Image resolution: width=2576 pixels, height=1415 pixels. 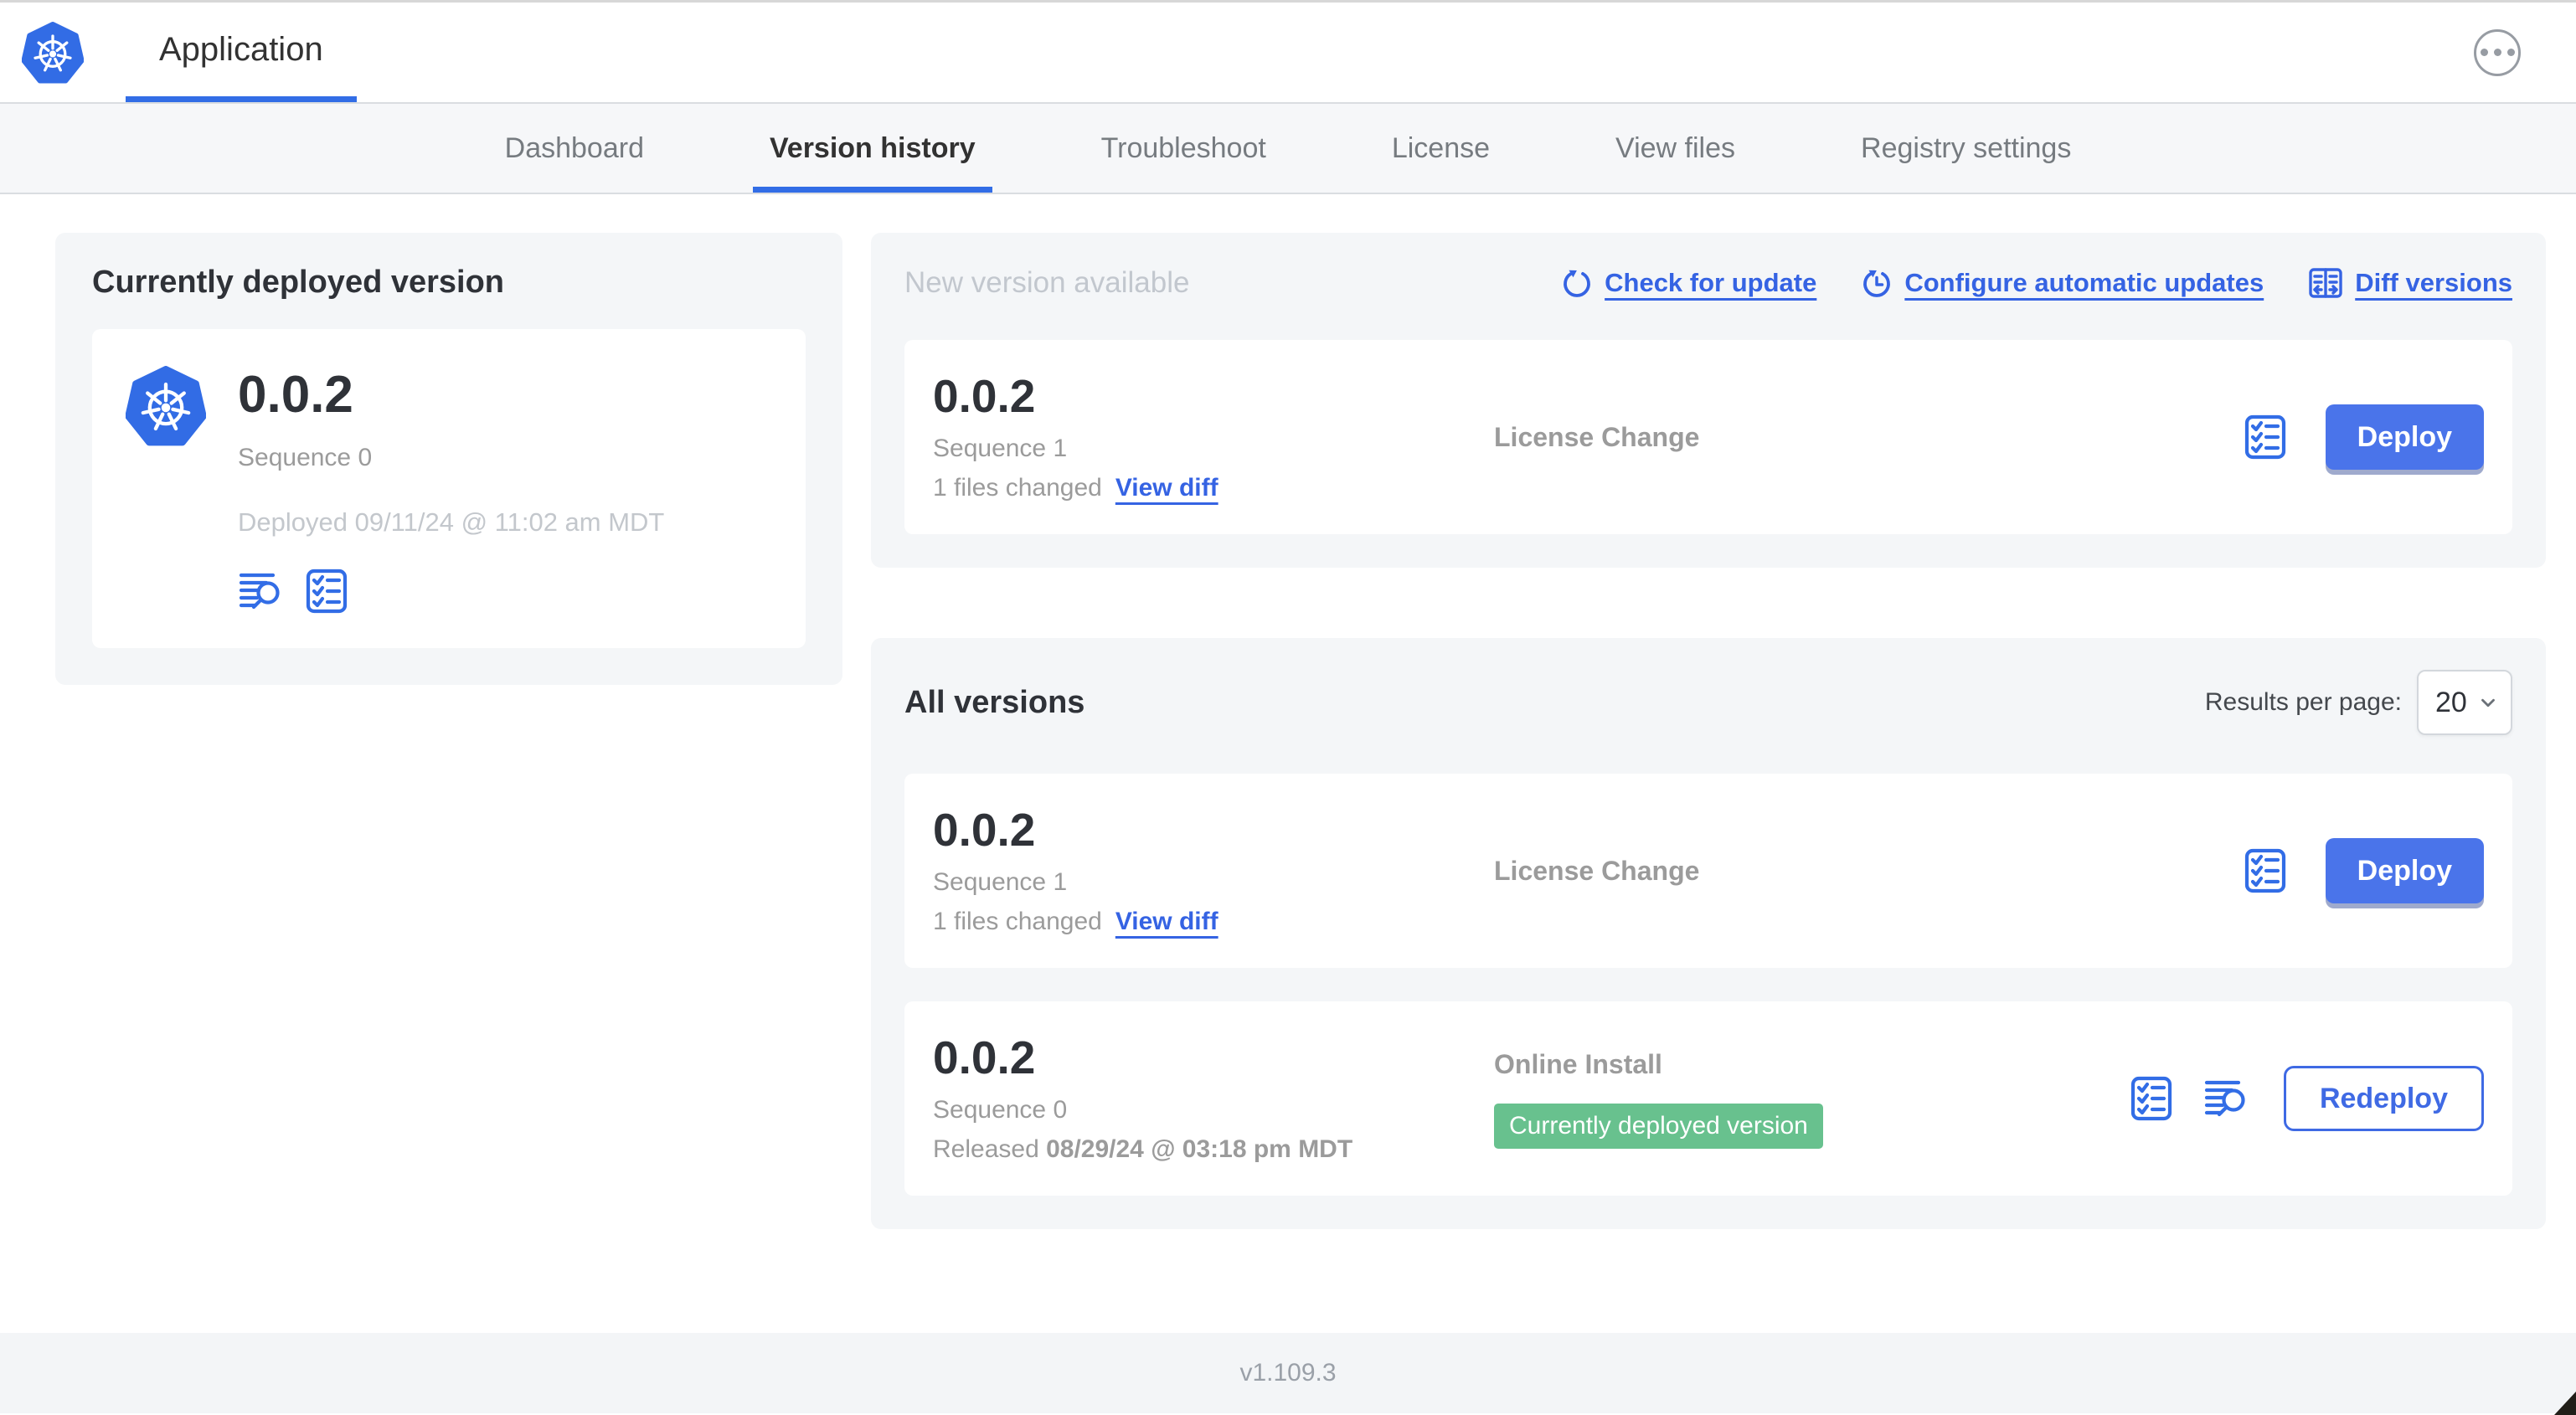 What do you see at coordinates (2488, 702) in the screenshot?
I see `chevron-down-icon` at bounding box center [2488, 702].